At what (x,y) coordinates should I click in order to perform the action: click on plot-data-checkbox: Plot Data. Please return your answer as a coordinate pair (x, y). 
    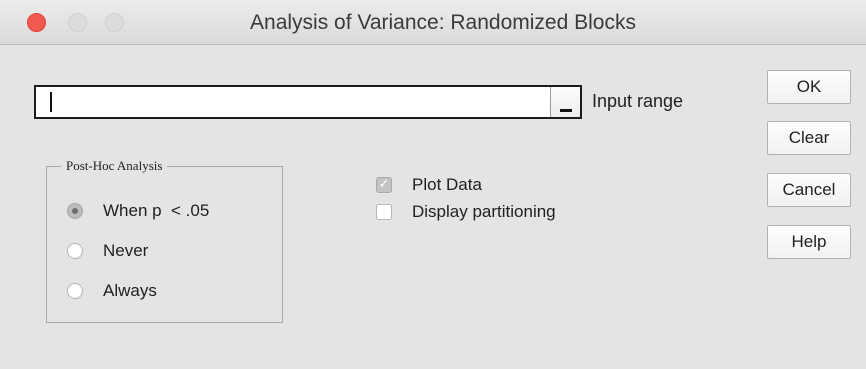
    Looking at the image, I should click on (429, 185).